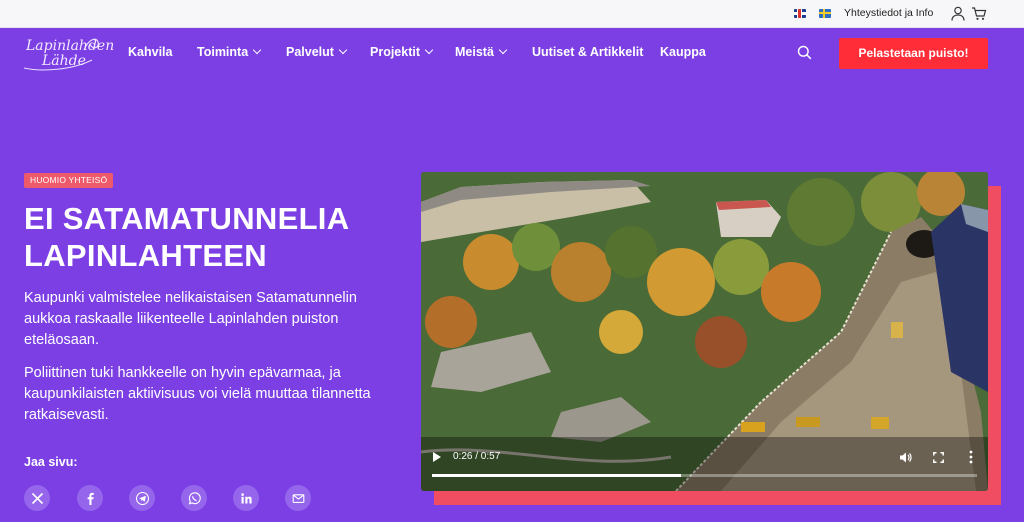 This screenshot has width=1024, height=522. I want to click on cart-icon, so click(979, 13).